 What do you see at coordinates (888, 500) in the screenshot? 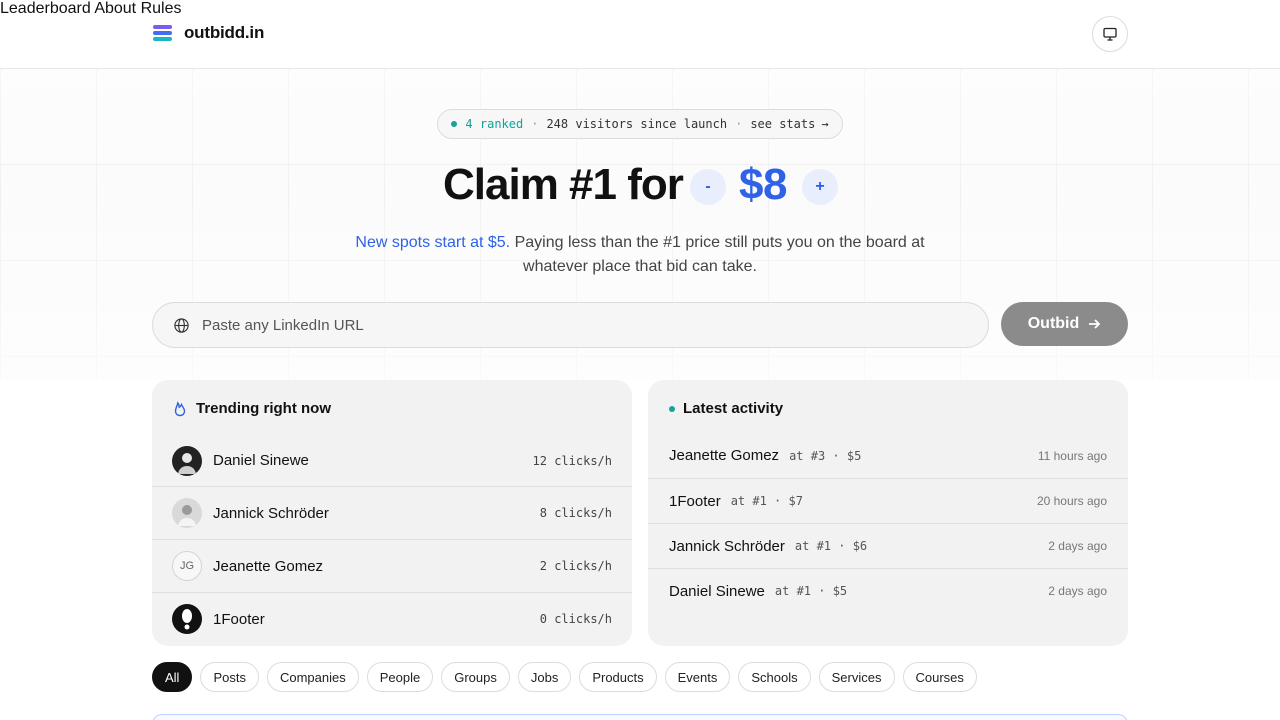
I see `activity-row: 1Footer at #1 · $7 20 hours ago` at bounding box center [888, 500].